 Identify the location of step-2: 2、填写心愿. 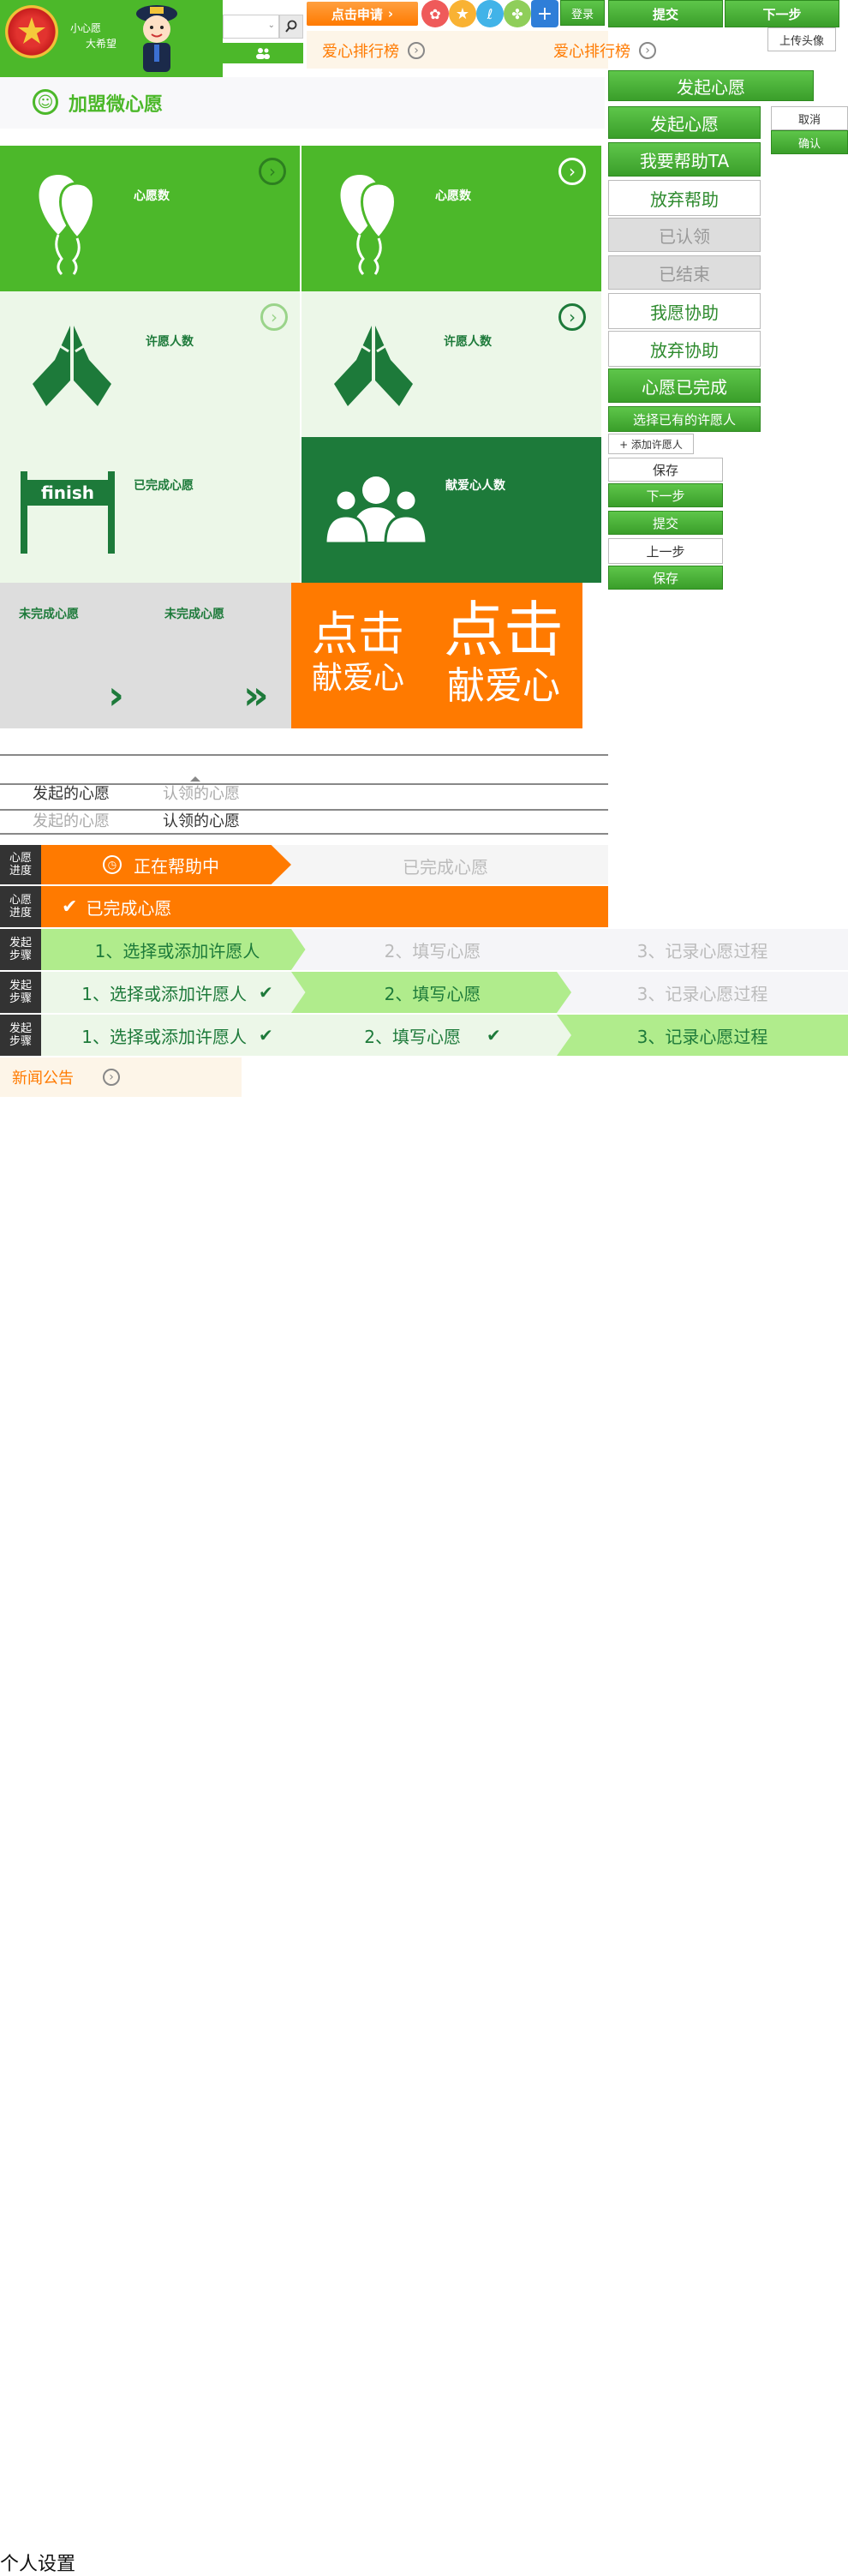
(432, 949).